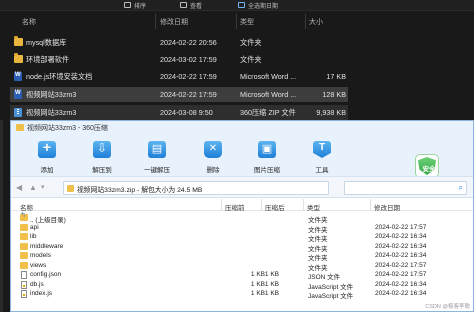  I want to click on file-date: 2024-02-22 20:56, so click(188, 42).